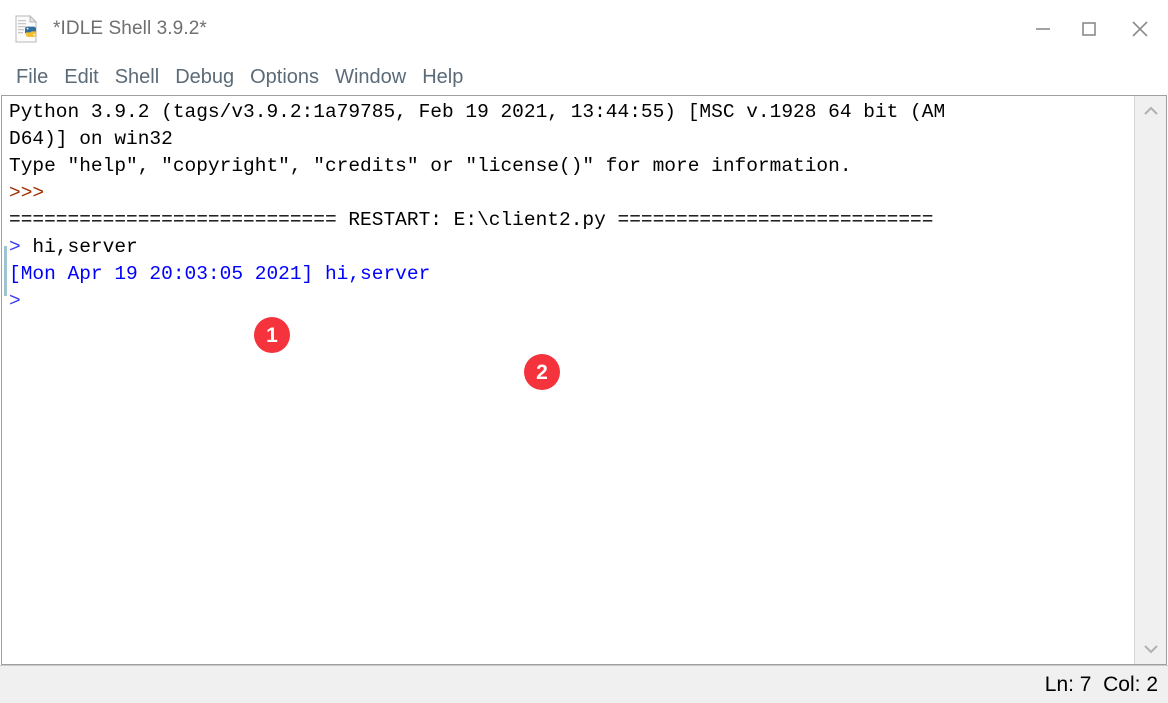 The height and width of the screenshot is (703, 1168). I want to click on menu-item-file: File, so click(32, 77).